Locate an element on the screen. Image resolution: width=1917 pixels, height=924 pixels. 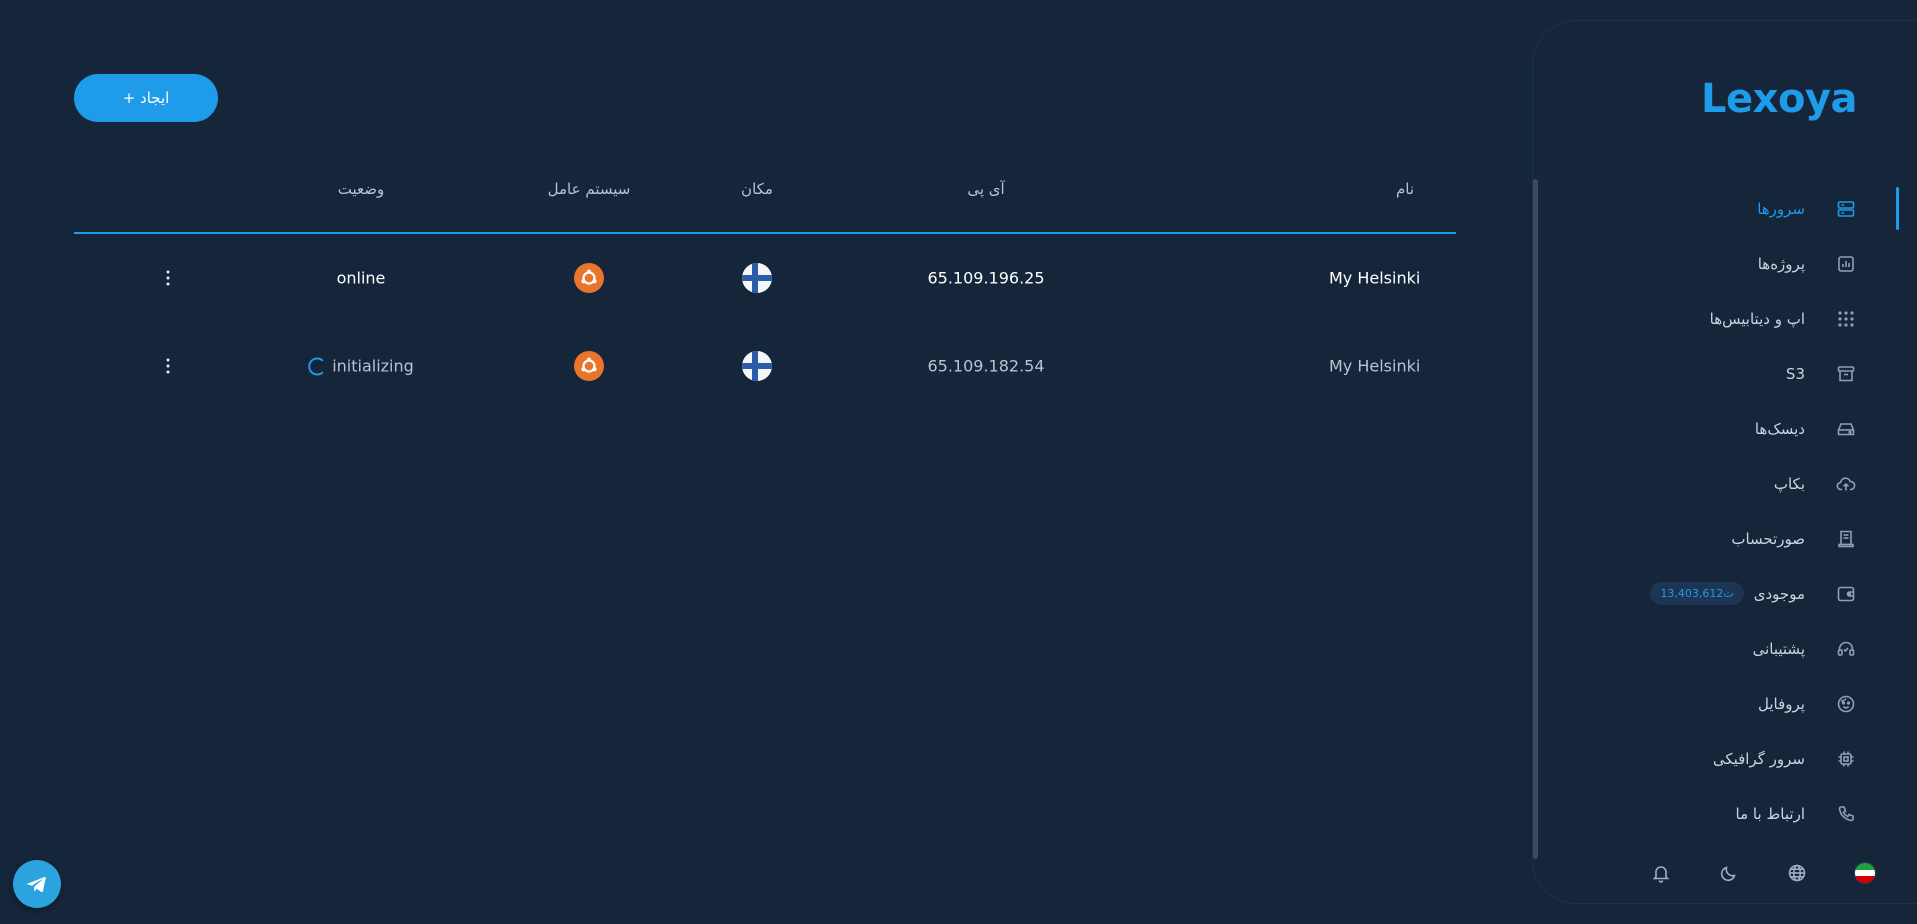
headset-icon is located at coordinates (1846, 649).